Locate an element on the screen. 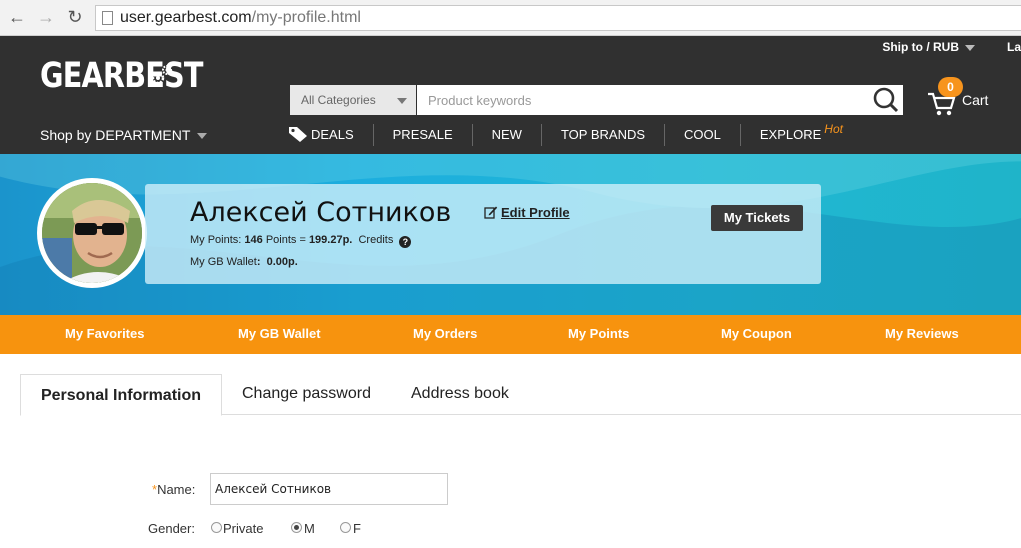 The width and height of the screenshot is (1021, 548). url-path: /my-profile.html is located at coordinates (306, 17).